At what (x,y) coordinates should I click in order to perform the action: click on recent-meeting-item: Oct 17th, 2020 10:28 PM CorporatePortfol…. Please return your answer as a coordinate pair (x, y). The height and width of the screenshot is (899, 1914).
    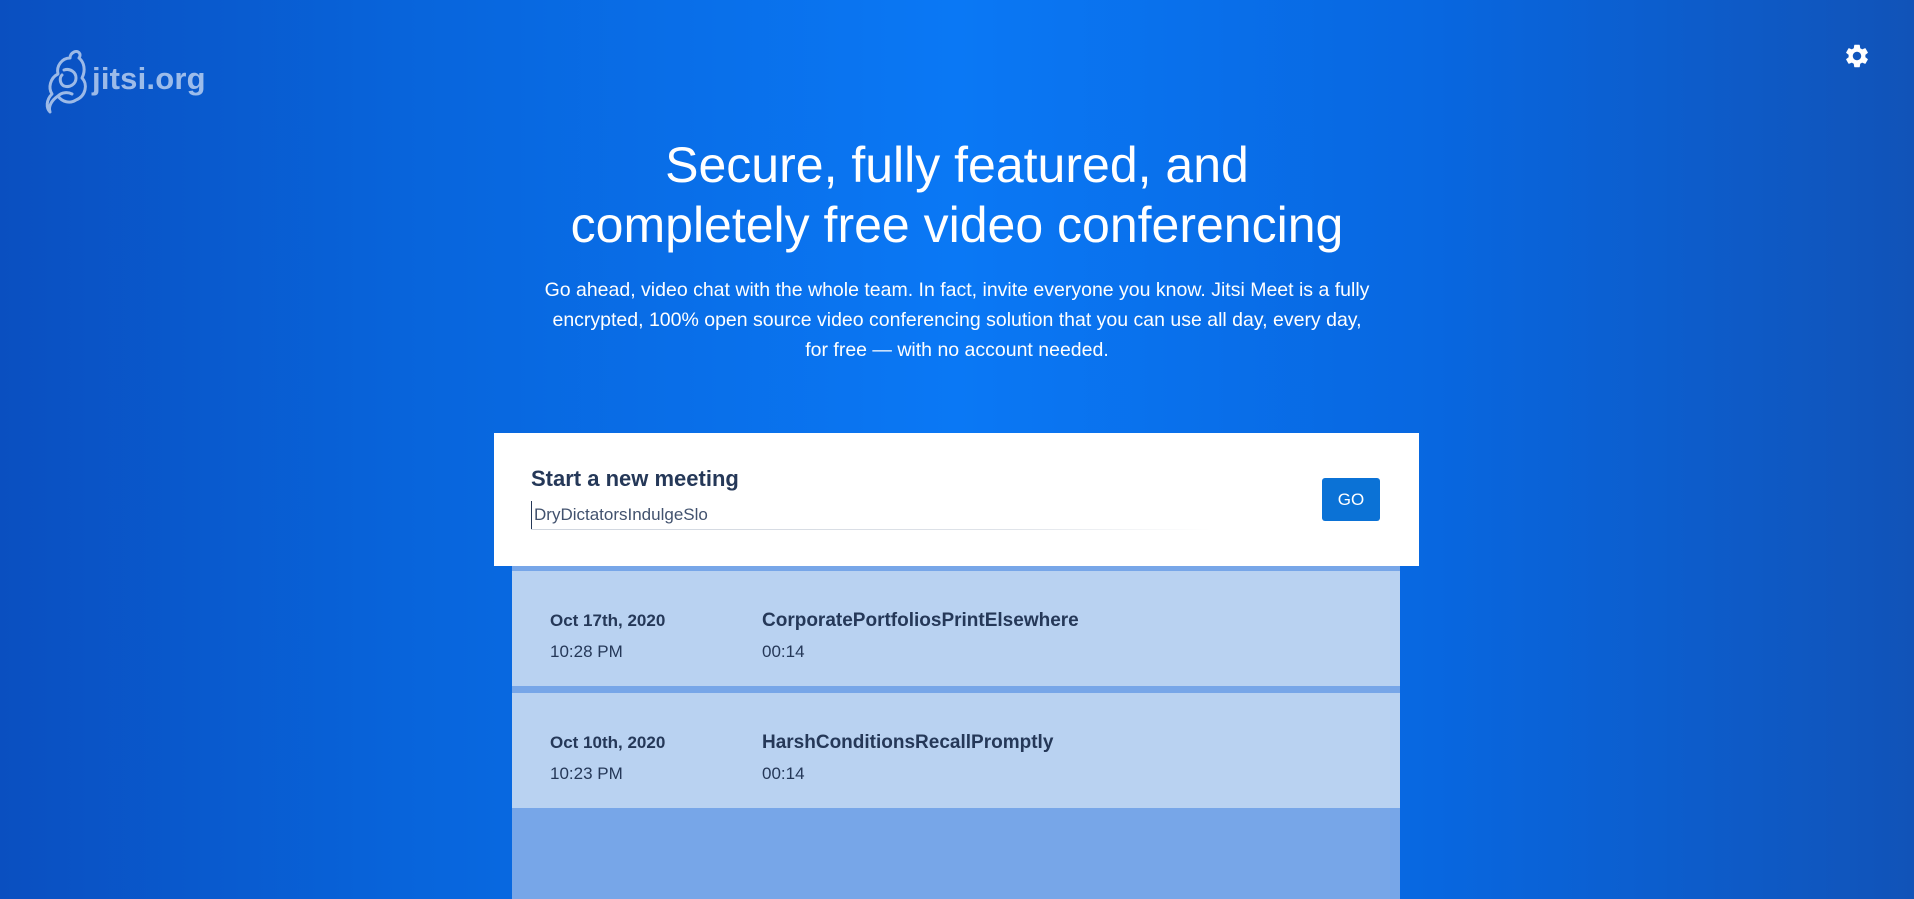
    Looking at the image, I should click on (956, 628).